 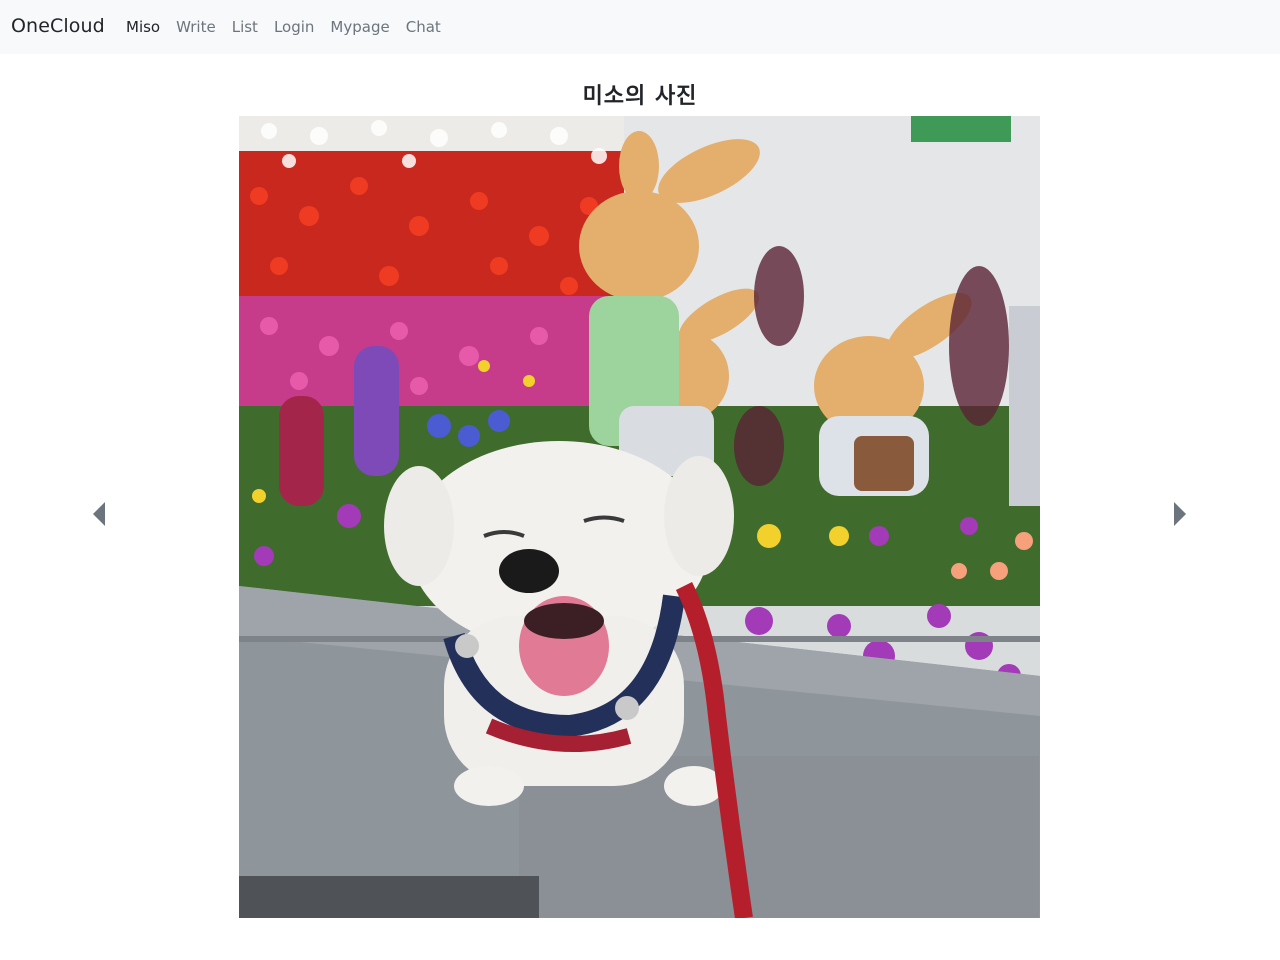 I want to click on chevron-right-icon, so click(x=1180, y=514).